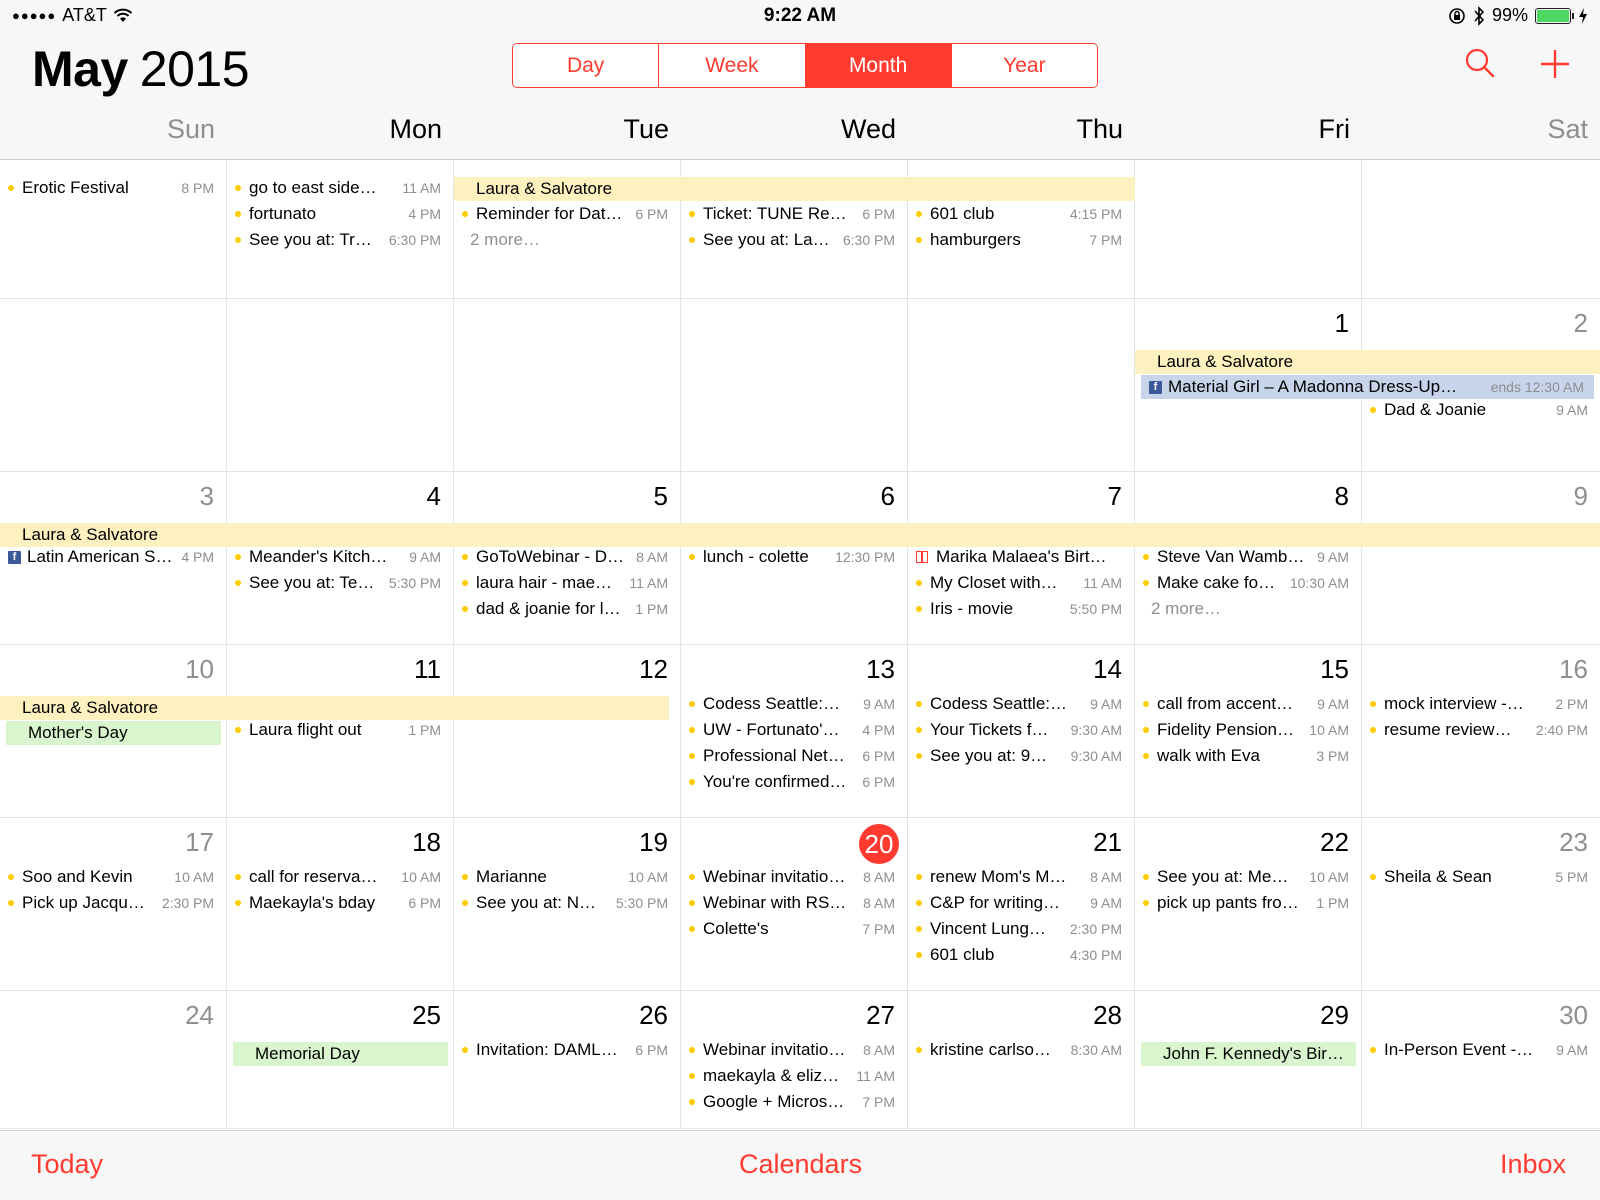 The height and width of the screenshot is (1200, 1600). What do you see at coordinates (792, 756) in the screenshot?
I see `calendar-event: Professional Net… 6 PM` at bounding box center [792, 756].